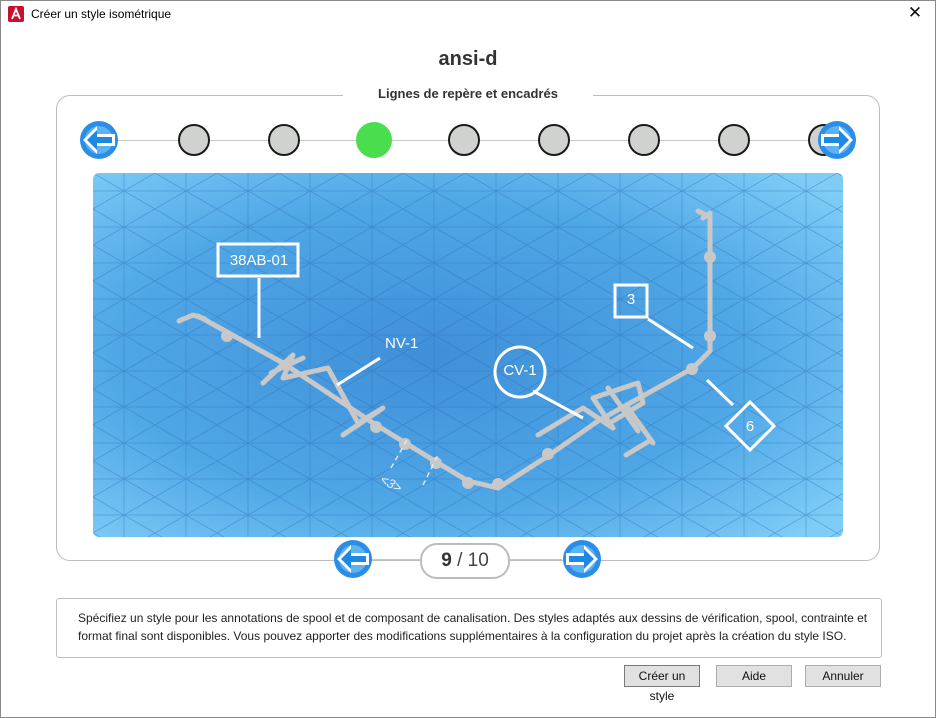 The width and height of the screenshot is (936, 718). Describe the element at coordinates (631, 299) in the screenshot. I see `tag-label-4: 3` at that location.